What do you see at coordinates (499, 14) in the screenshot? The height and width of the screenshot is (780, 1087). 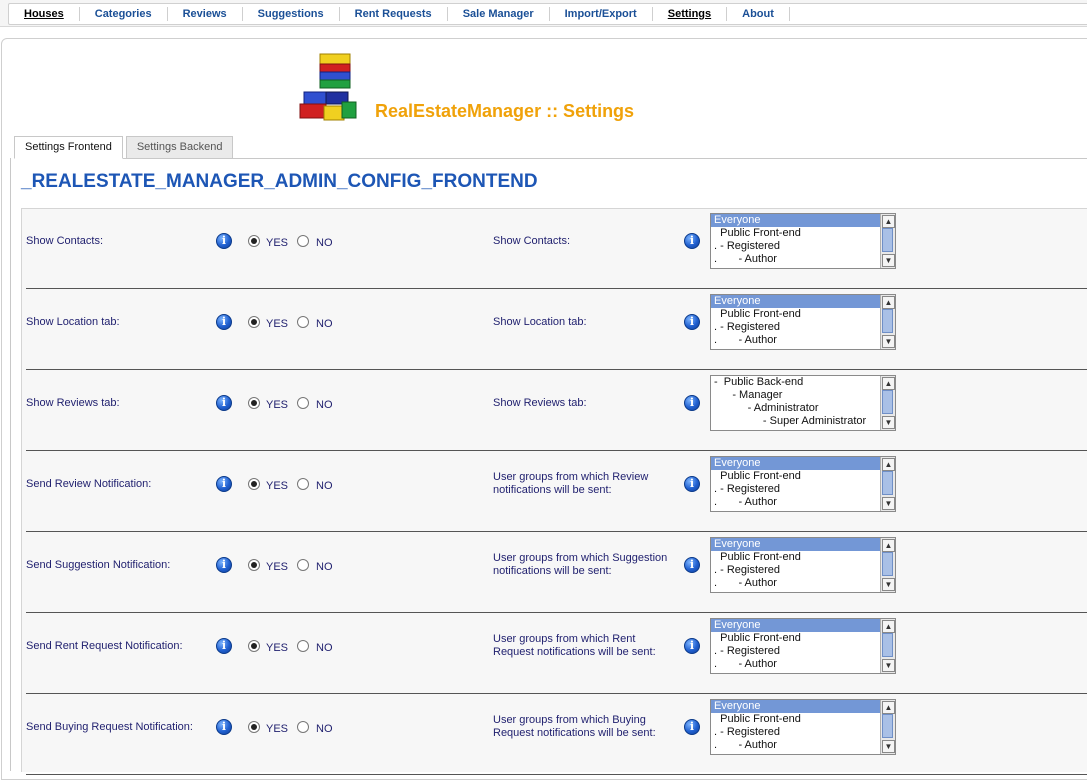 I see `menu-item-sale-manager: Sale Manager` at bounding box center [499, 14].